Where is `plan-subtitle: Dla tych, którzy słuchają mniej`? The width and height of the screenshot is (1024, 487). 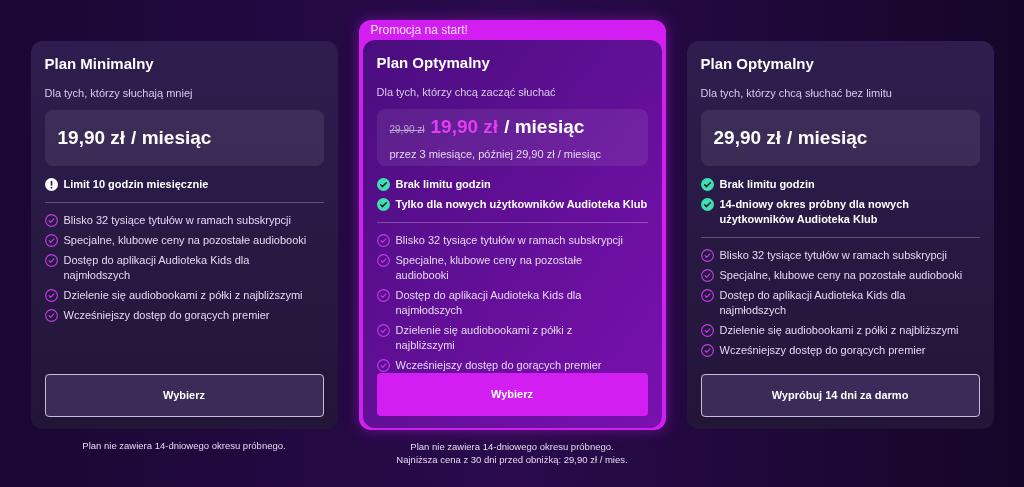
plan-subtitle: Dla tych, którzy słuchają mniej is located at coordinates (119, 93).